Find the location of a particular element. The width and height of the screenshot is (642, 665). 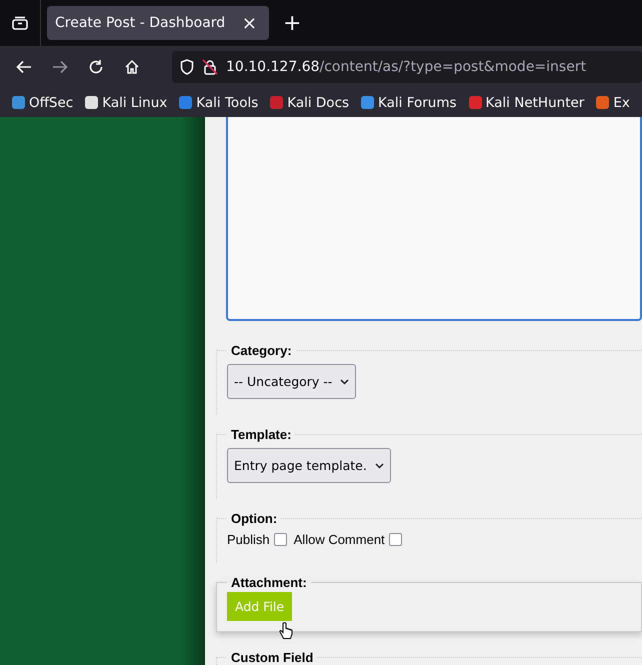

reload-icon is located at coordinates (96, 67).